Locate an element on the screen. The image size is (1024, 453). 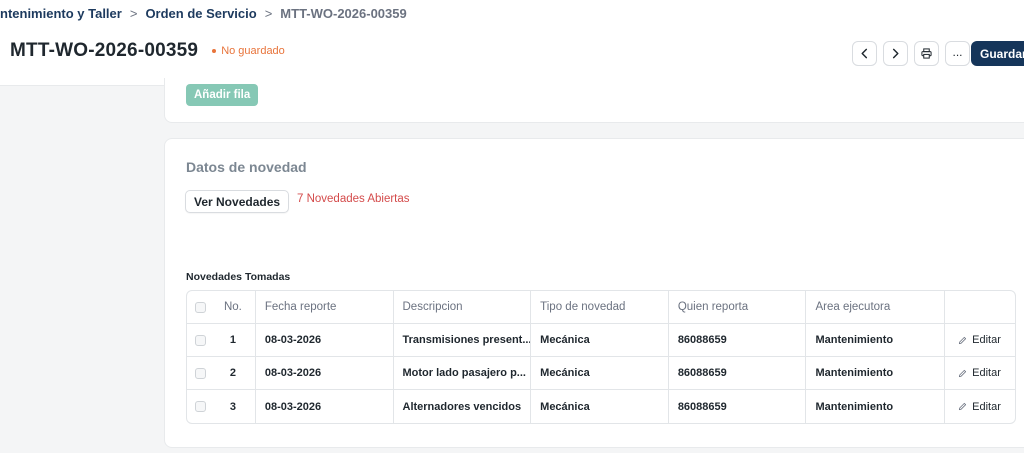
column-header: Area ejecutora is located at coordinates (876, 307).